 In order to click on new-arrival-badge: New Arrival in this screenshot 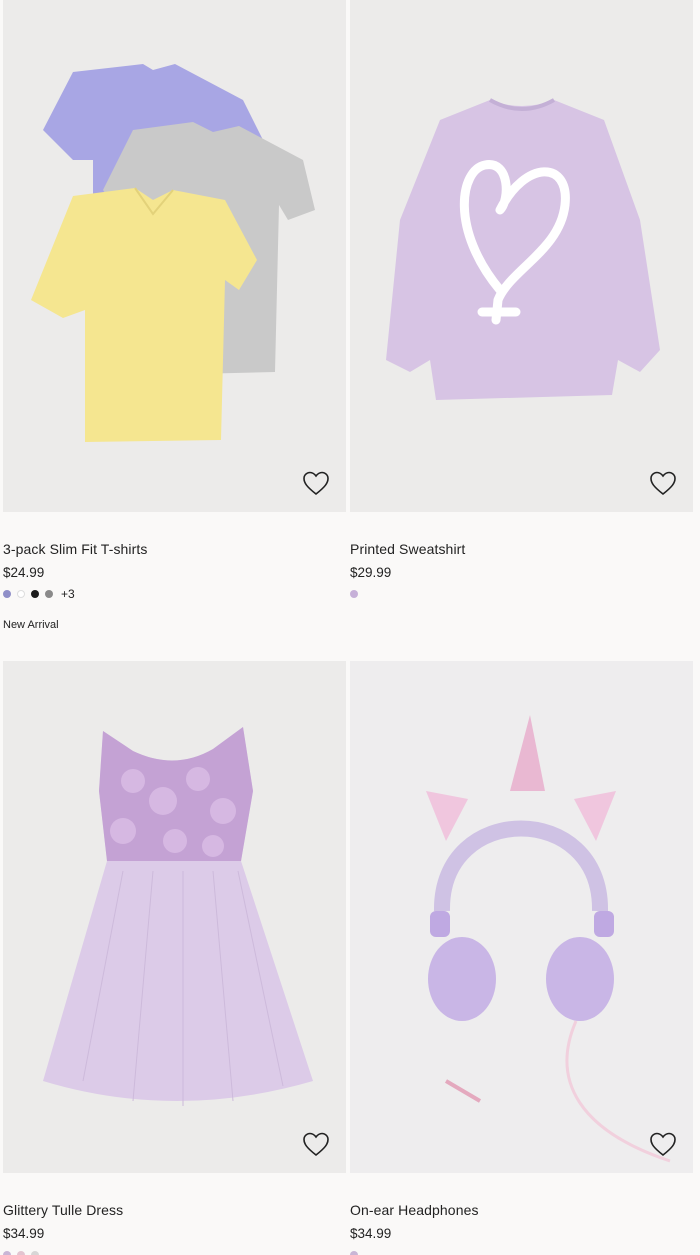, I will do `click(31, 625)`.